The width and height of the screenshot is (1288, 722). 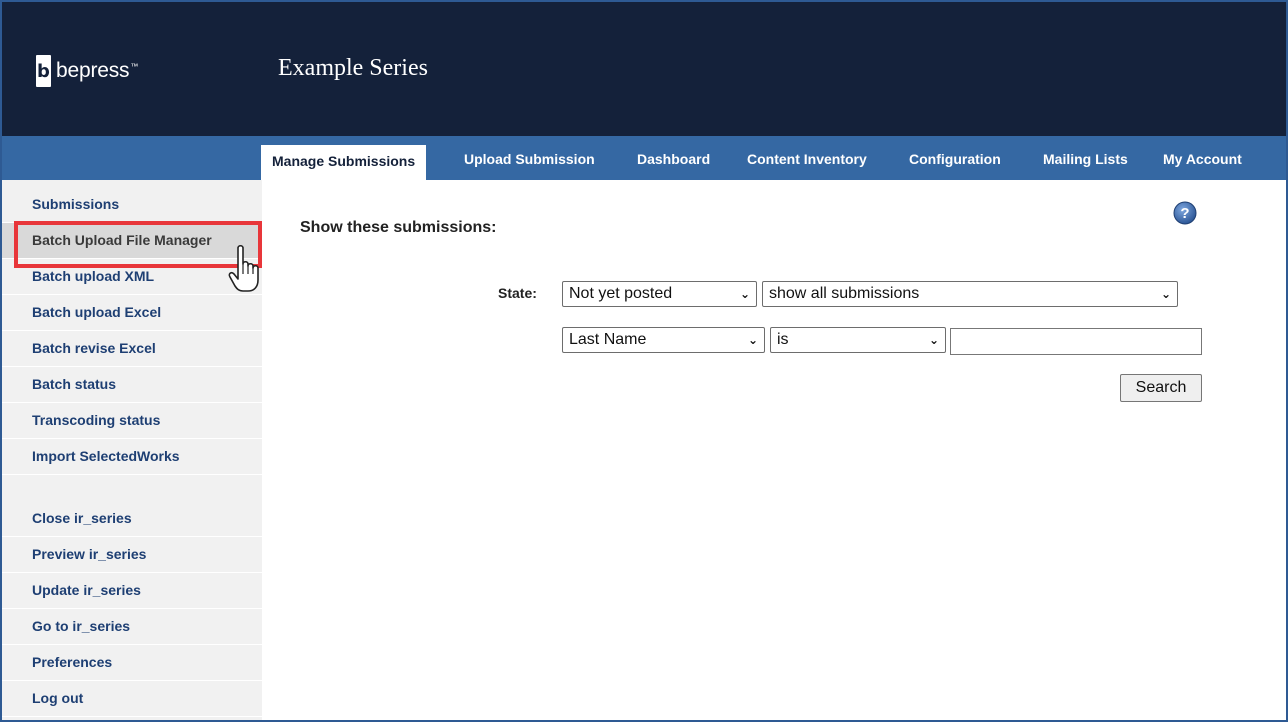 I want to click on tab-mailing-lists: Mailing Lists, so click(x=1085, y=164).